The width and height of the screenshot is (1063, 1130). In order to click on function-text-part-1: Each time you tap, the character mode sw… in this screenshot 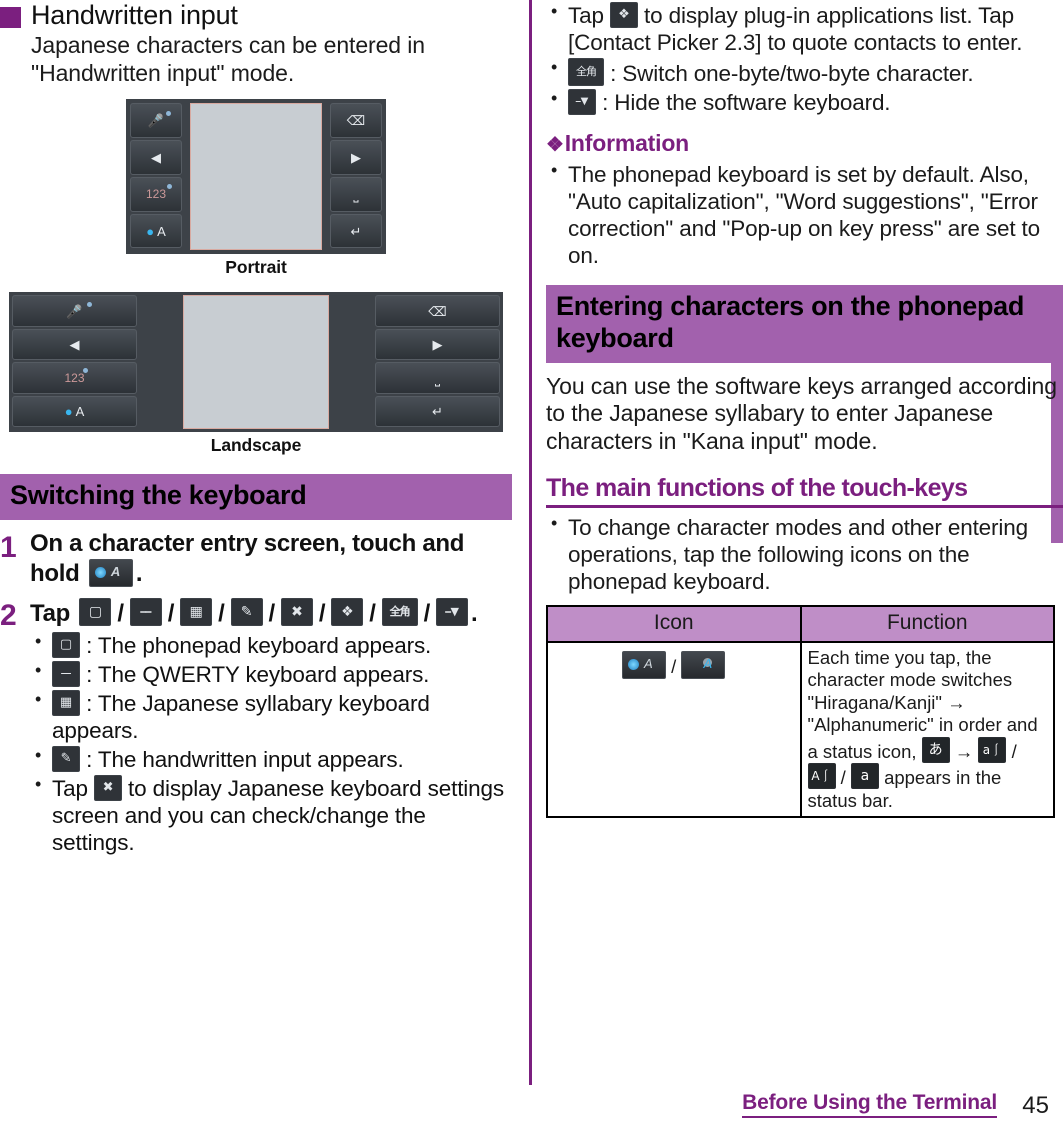, I will do `click(910, 679)`.